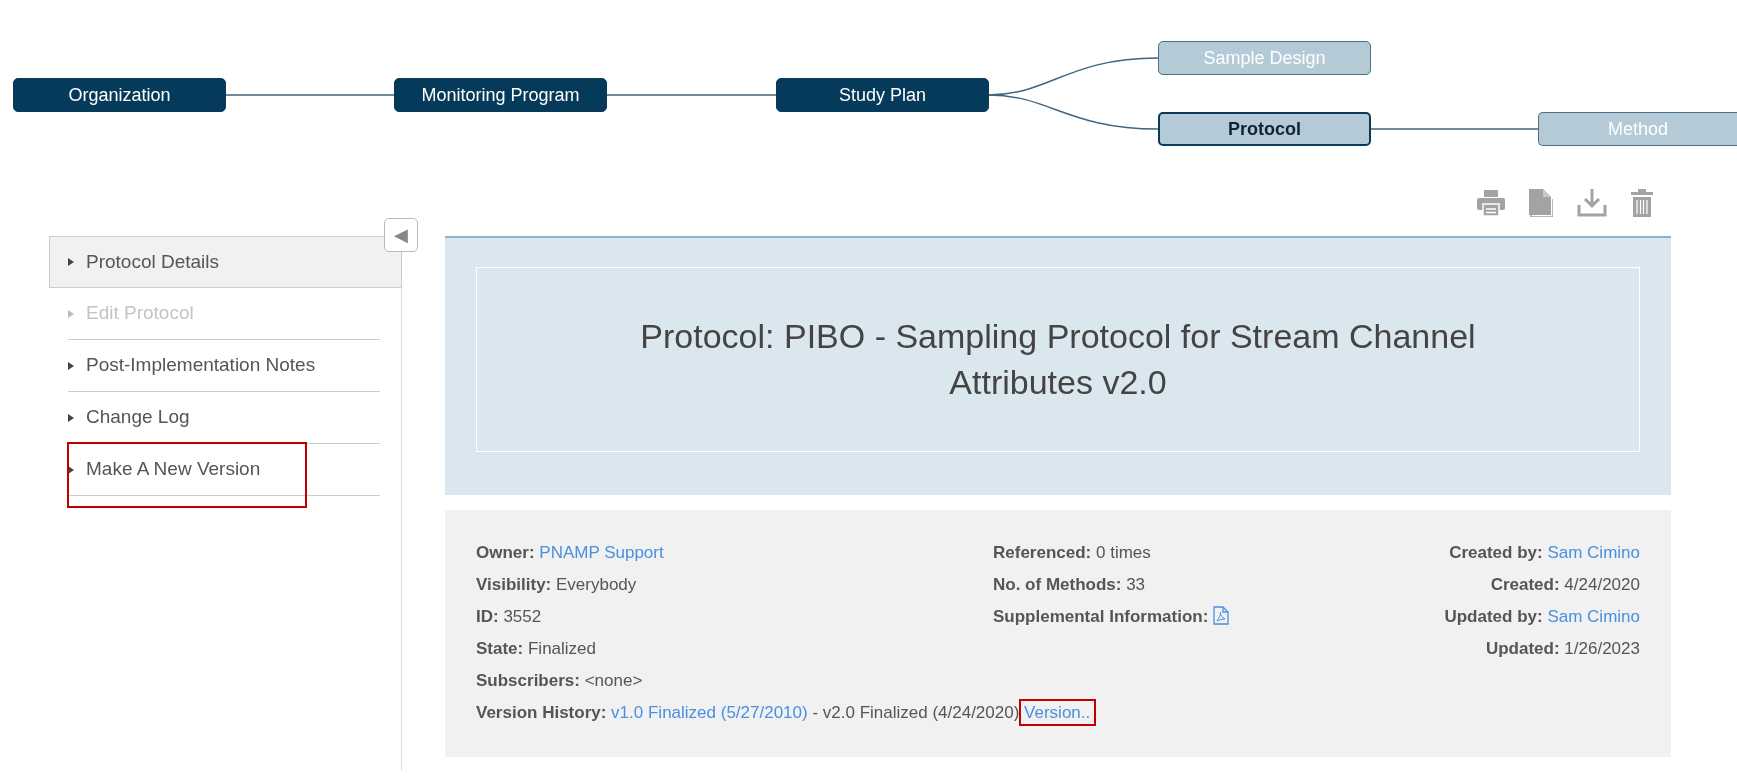  I want to click on collapse-button: ◀, so click(401, 235).